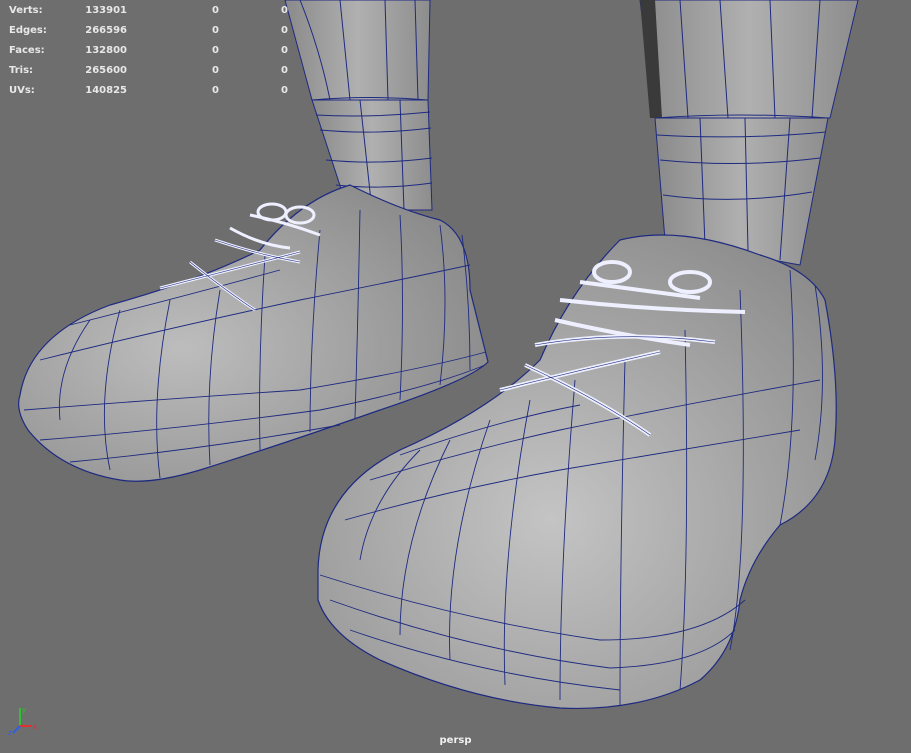 This screenshot has height=753, width=911. I want to click on axis-gizmo-icon: y x z, so click(22, 721).